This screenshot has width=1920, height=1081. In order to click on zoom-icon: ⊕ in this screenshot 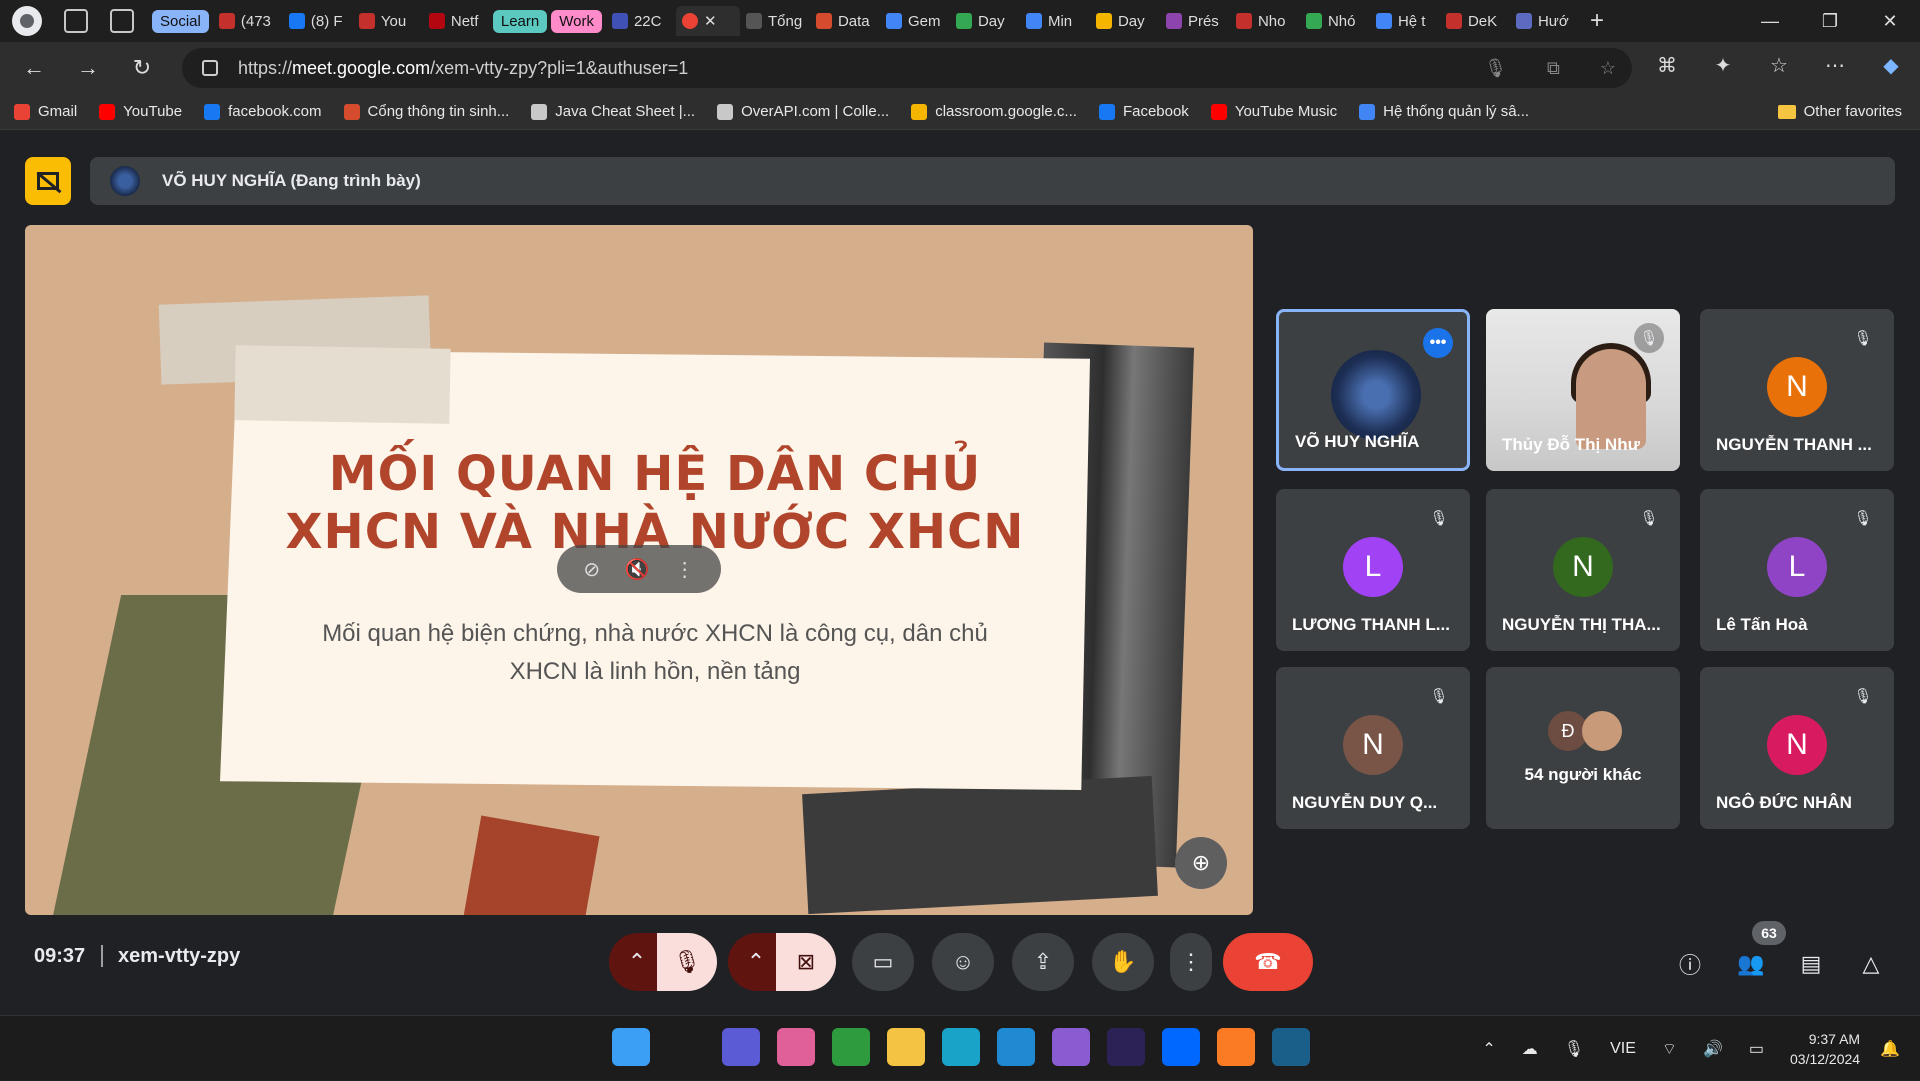, I will do `click(1201, 863)`.